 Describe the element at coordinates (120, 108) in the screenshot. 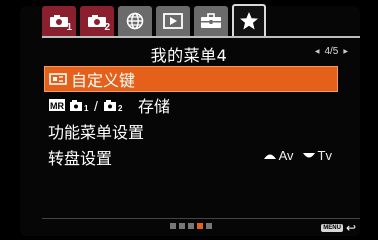

I see `svg-text: 2` at that location.